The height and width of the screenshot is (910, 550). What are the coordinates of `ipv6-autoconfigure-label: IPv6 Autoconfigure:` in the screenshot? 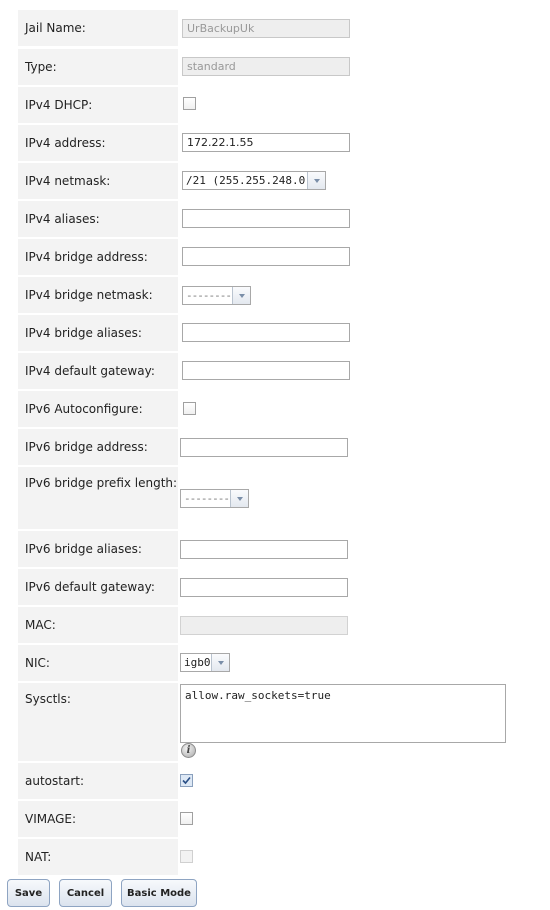 It's located at (98, 409).